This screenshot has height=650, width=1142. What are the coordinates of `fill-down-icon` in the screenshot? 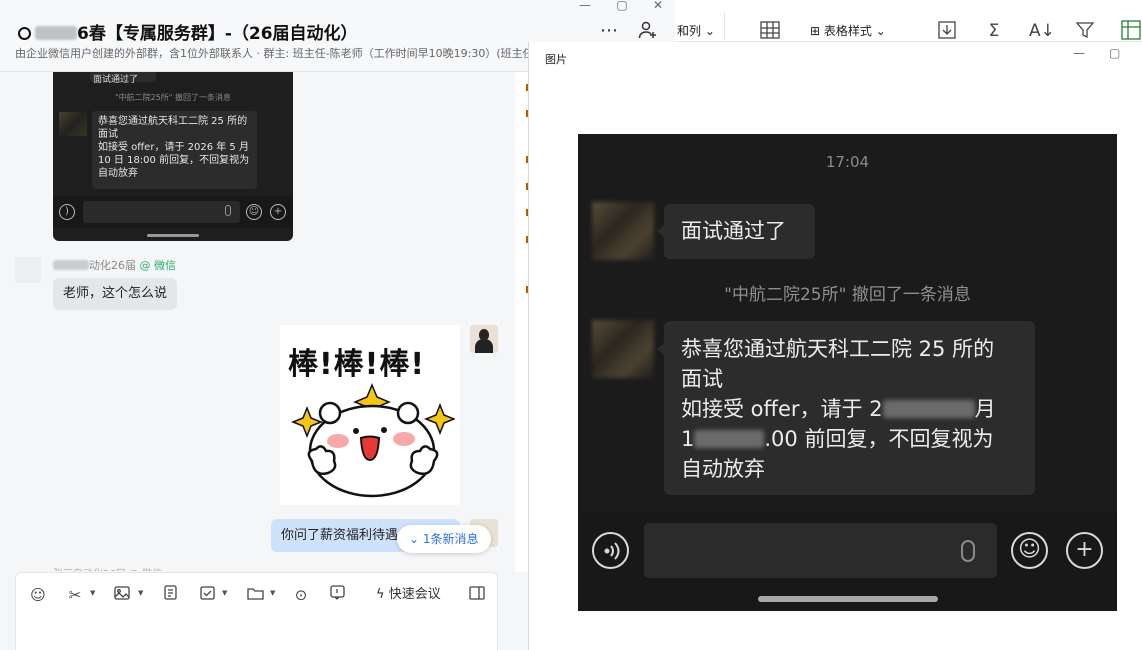 It's located at (947, 31).